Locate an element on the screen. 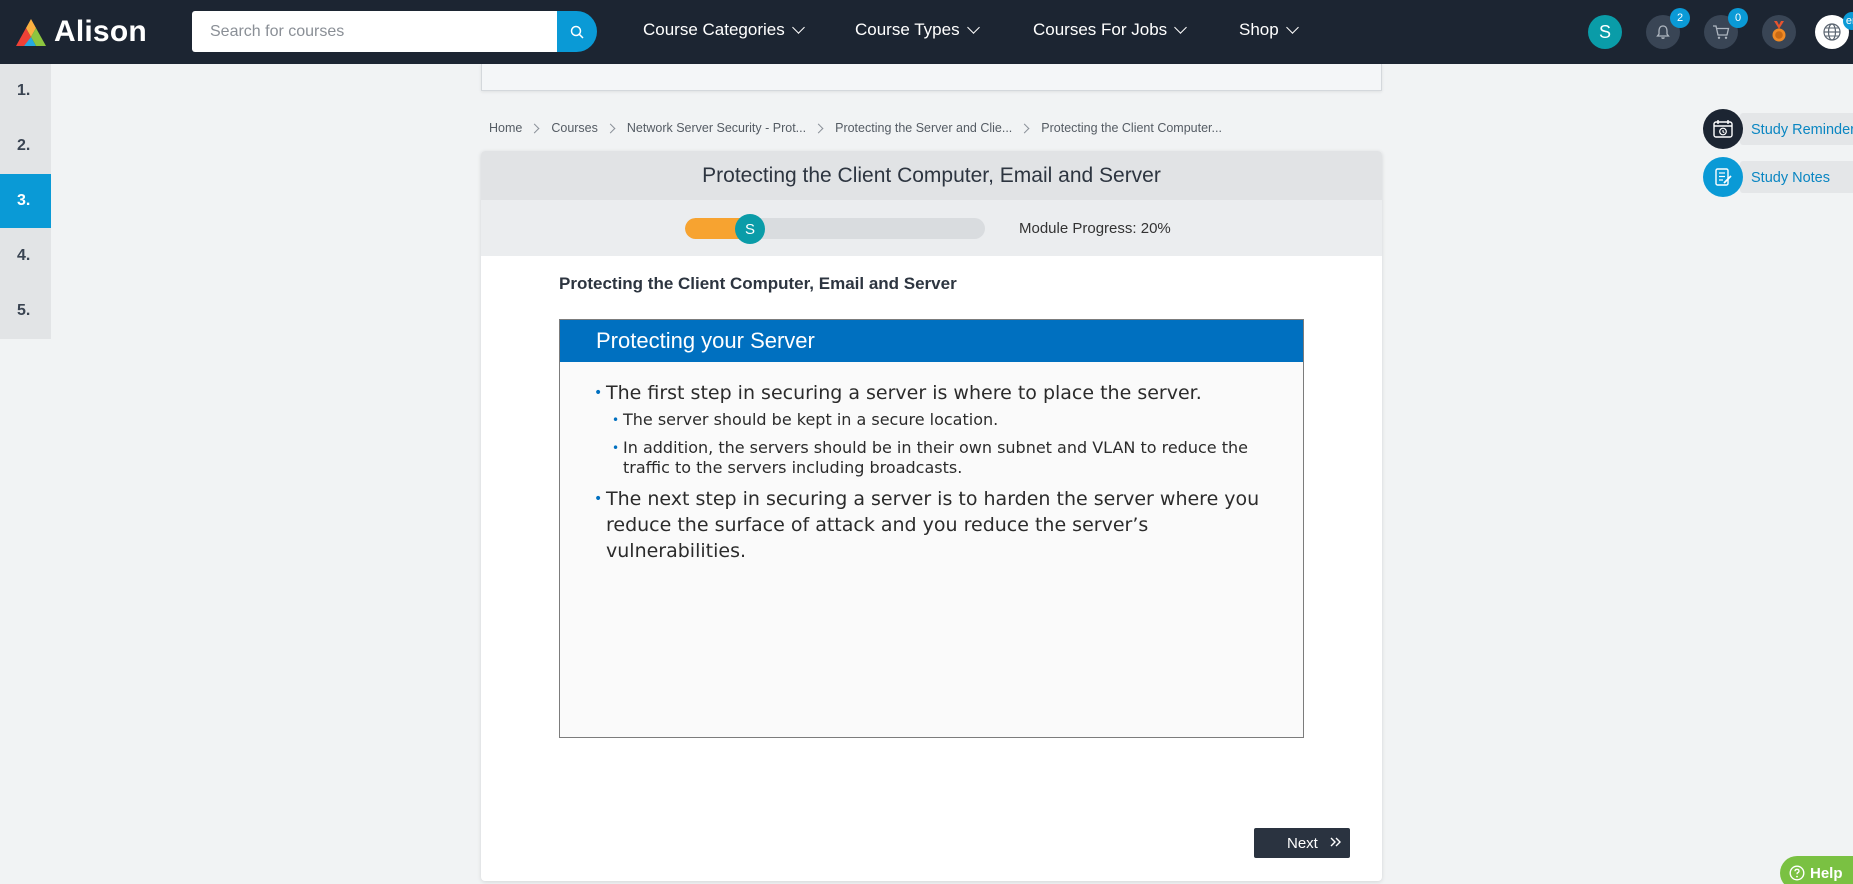  nav-course-categories-label: Course Categories is located at coordinates (714, 29).